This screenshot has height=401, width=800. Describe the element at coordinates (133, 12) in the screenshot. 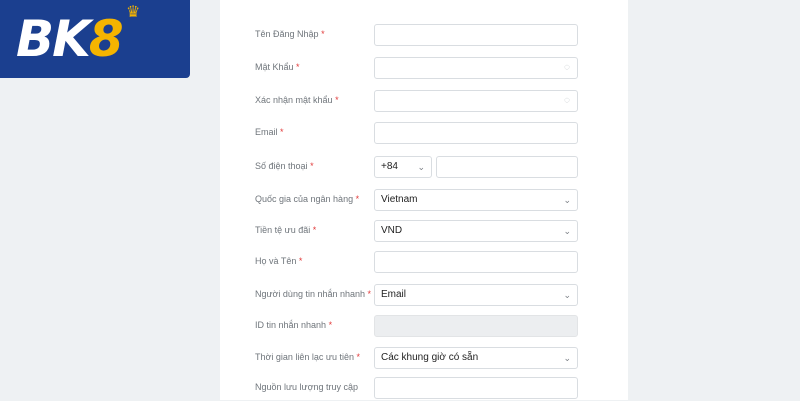

I see `crown-icon: ♛` at that location.